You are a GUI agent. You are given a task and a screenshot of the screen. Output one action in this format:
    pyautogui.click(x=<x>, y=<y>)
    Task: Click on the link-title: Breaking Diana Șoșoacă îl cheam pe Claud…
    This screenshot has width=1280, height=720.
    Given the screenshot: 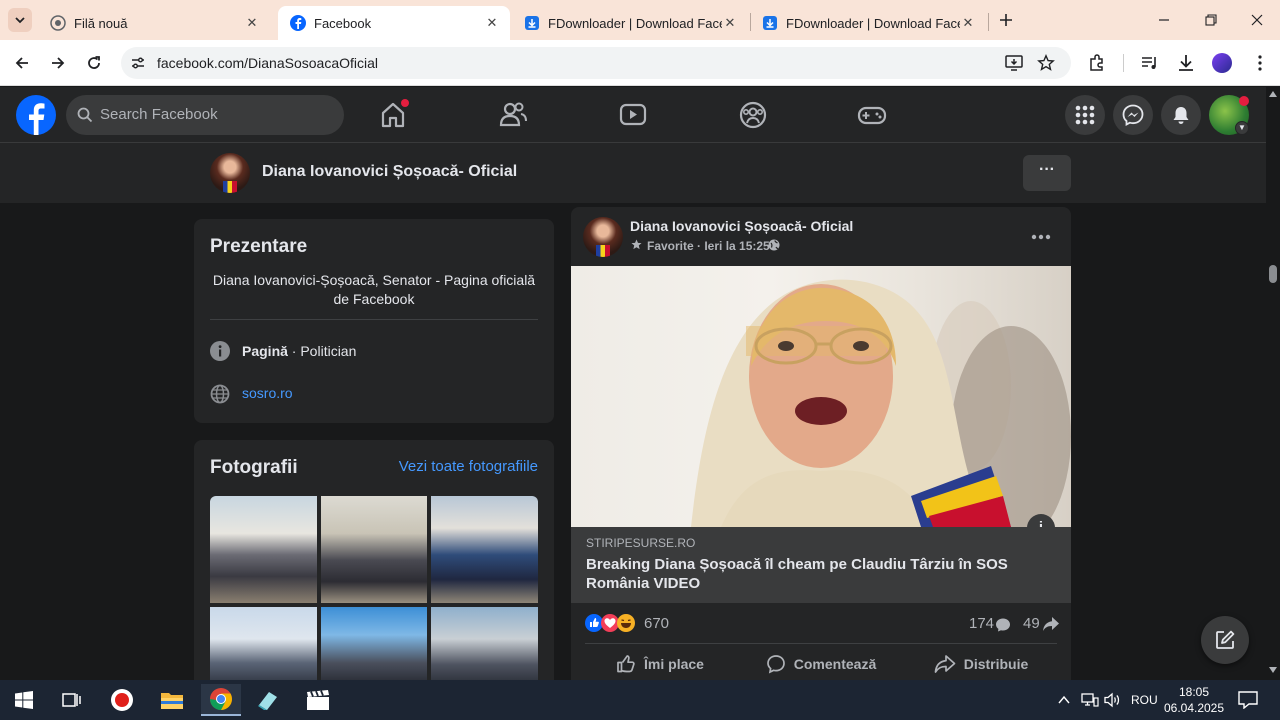 What is the action you would take?
    pyautogui.click(x=806, y=574)
    